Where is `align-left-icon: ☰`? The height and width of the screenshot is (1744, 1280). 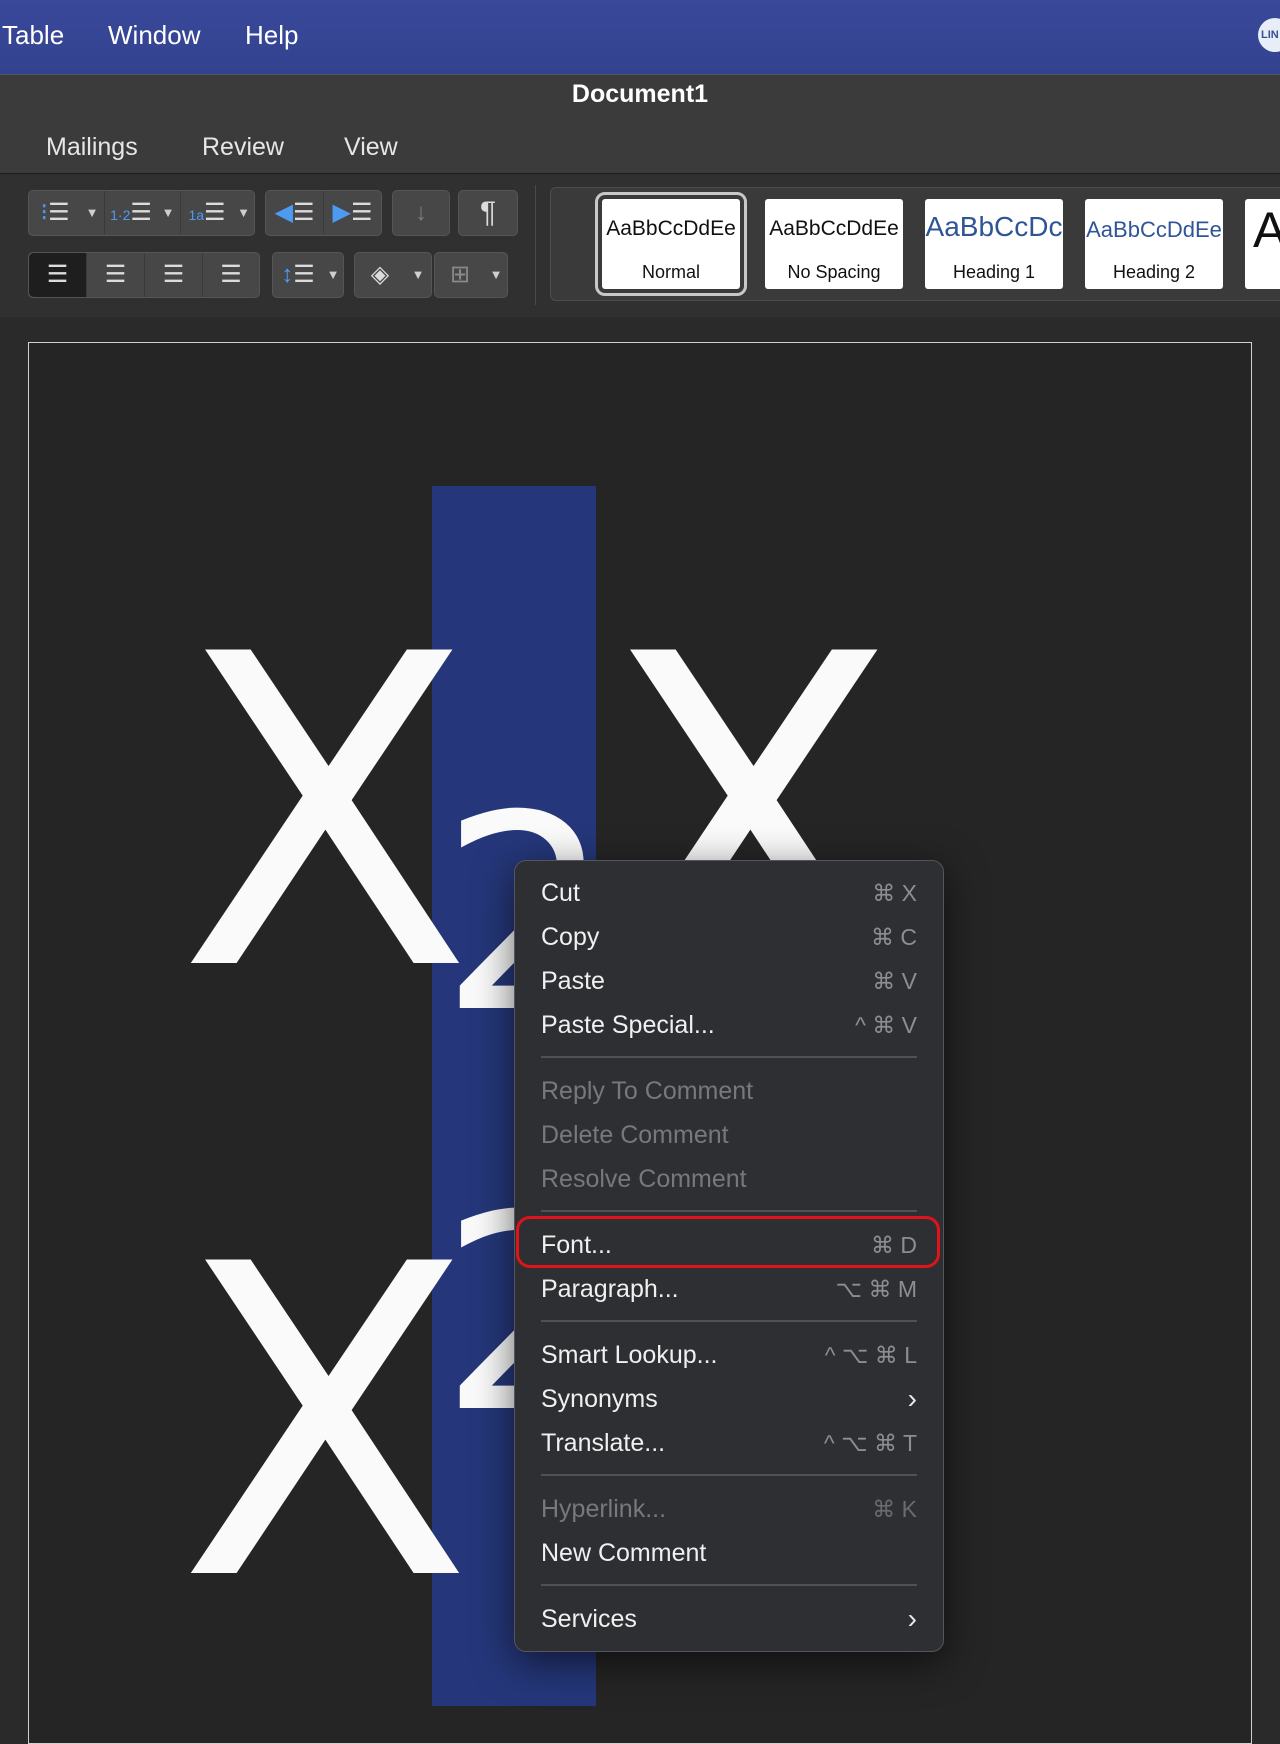
align-left-icon: ☰ is located at coordinates (57, 274).